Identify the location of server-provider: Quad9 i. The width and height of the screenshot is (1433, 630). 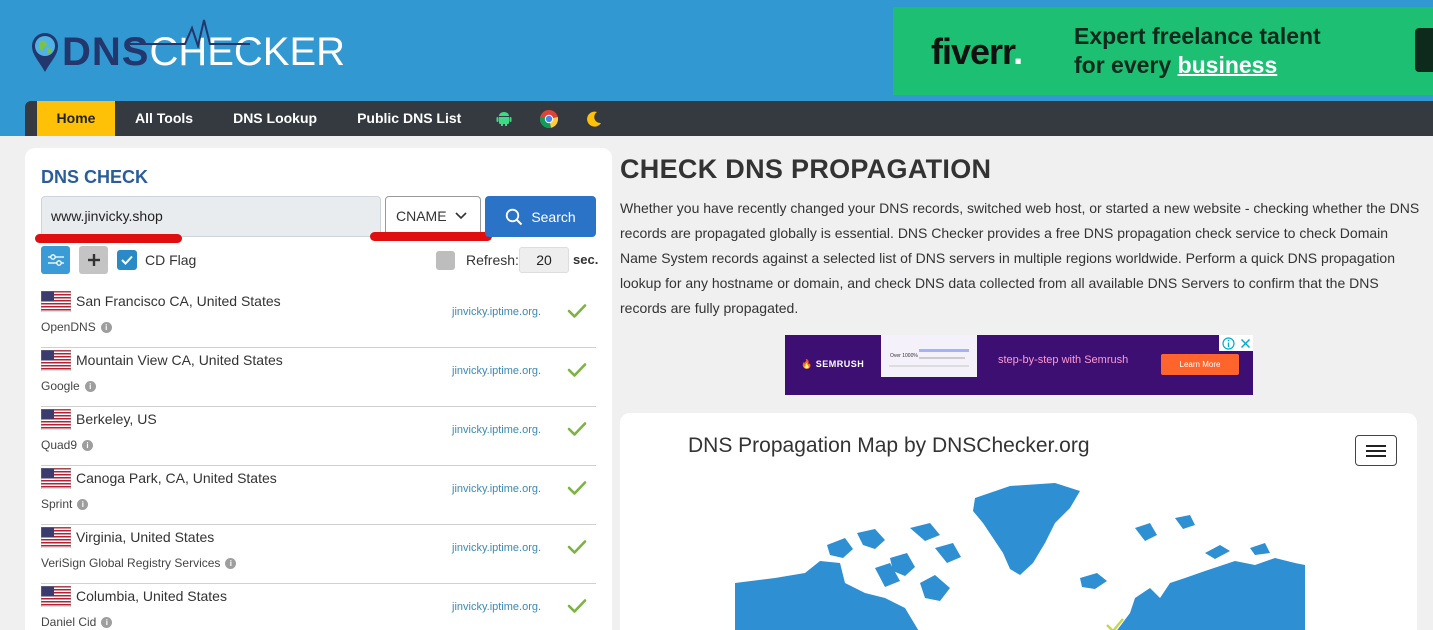
(67, 445).